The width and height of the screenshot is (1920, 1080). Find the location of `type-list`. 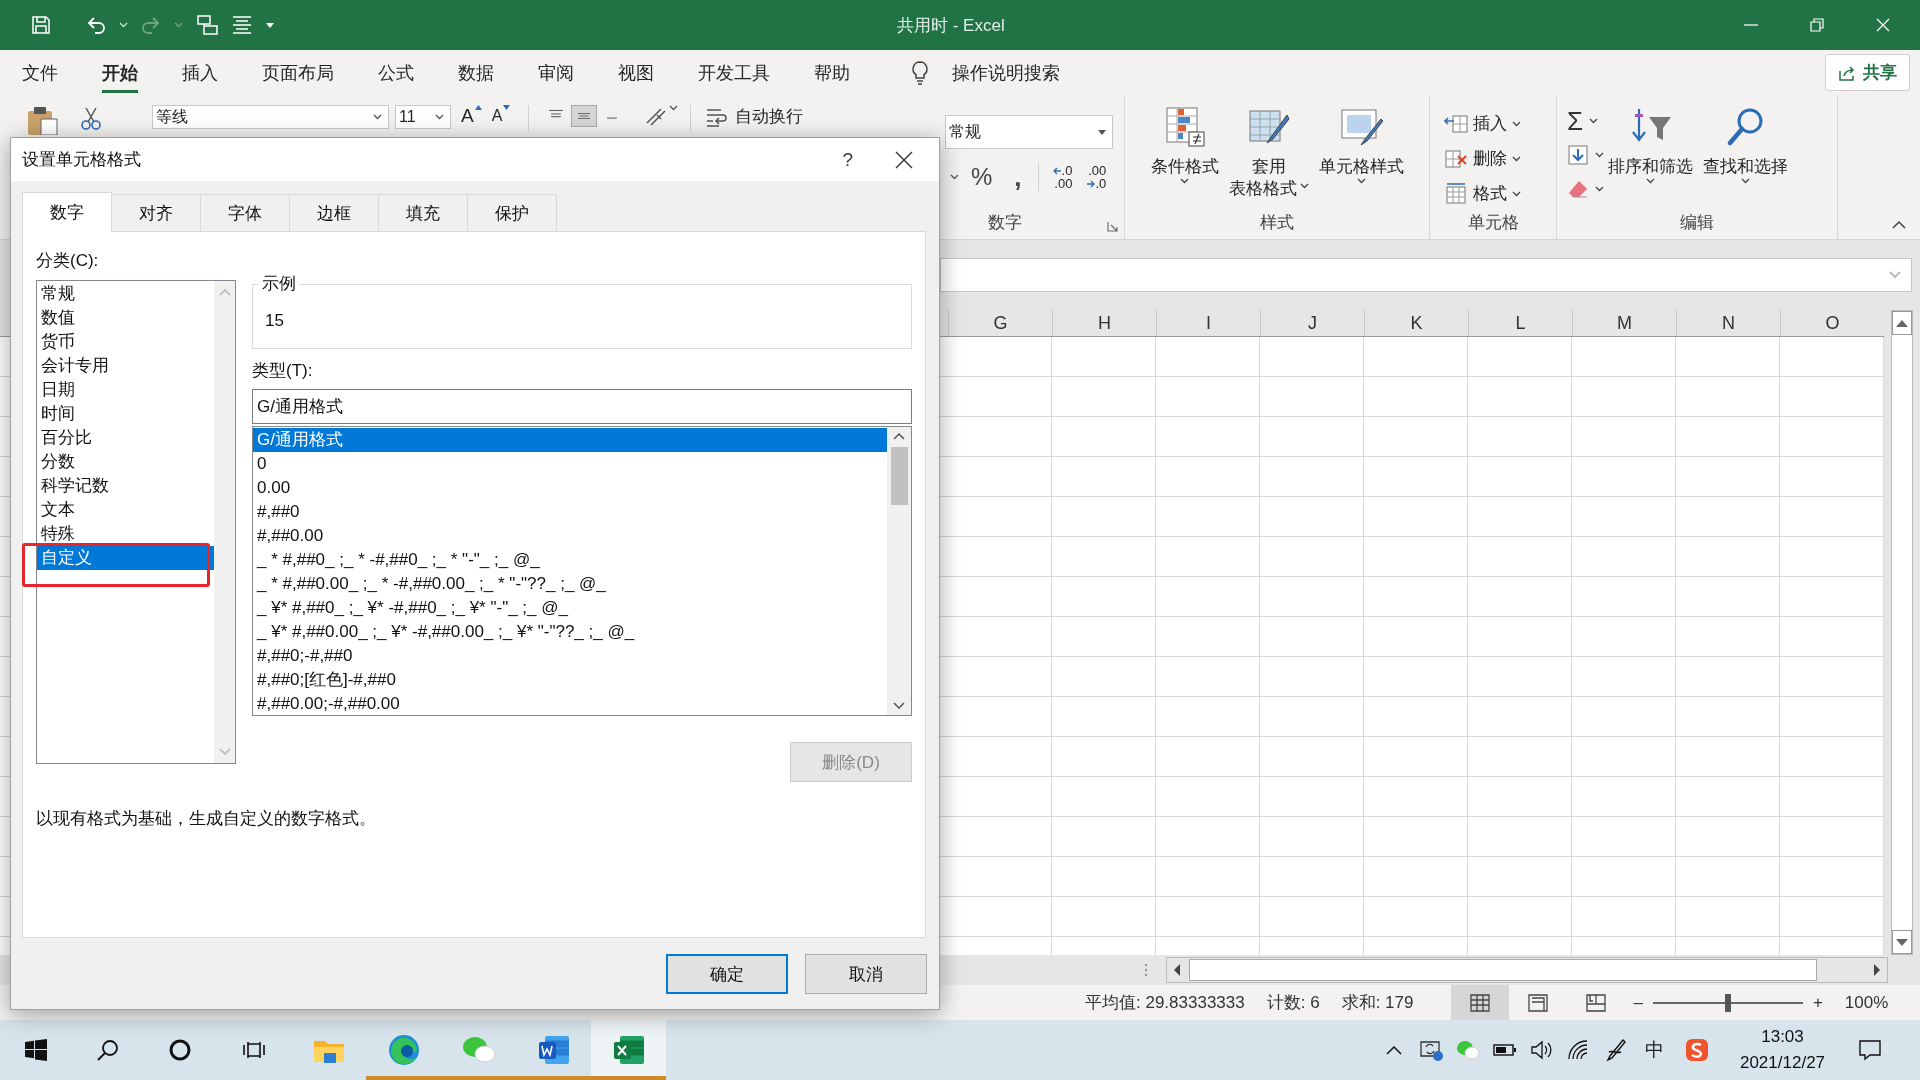

type-list is located at coordinates (582, 571).